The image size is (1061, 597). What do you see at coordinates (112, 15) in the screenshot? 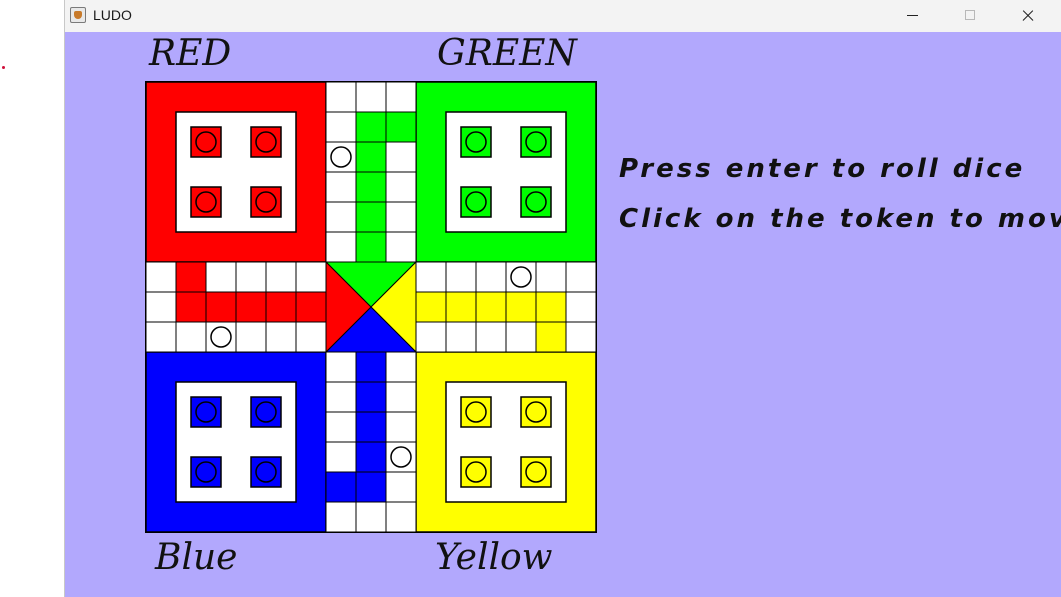
I see `window-title: LUDO` at bounding box center [112, 15].